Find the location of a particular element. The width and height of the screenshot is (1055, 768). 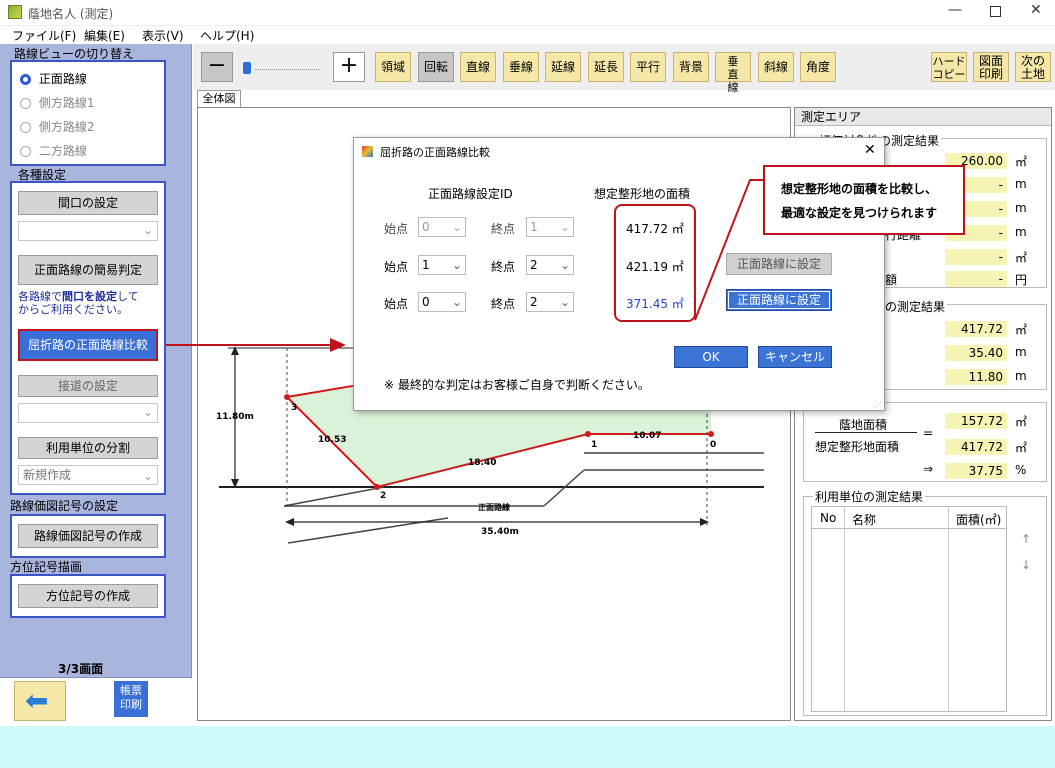

ok-button: OK is located at coordinates (711, 357).